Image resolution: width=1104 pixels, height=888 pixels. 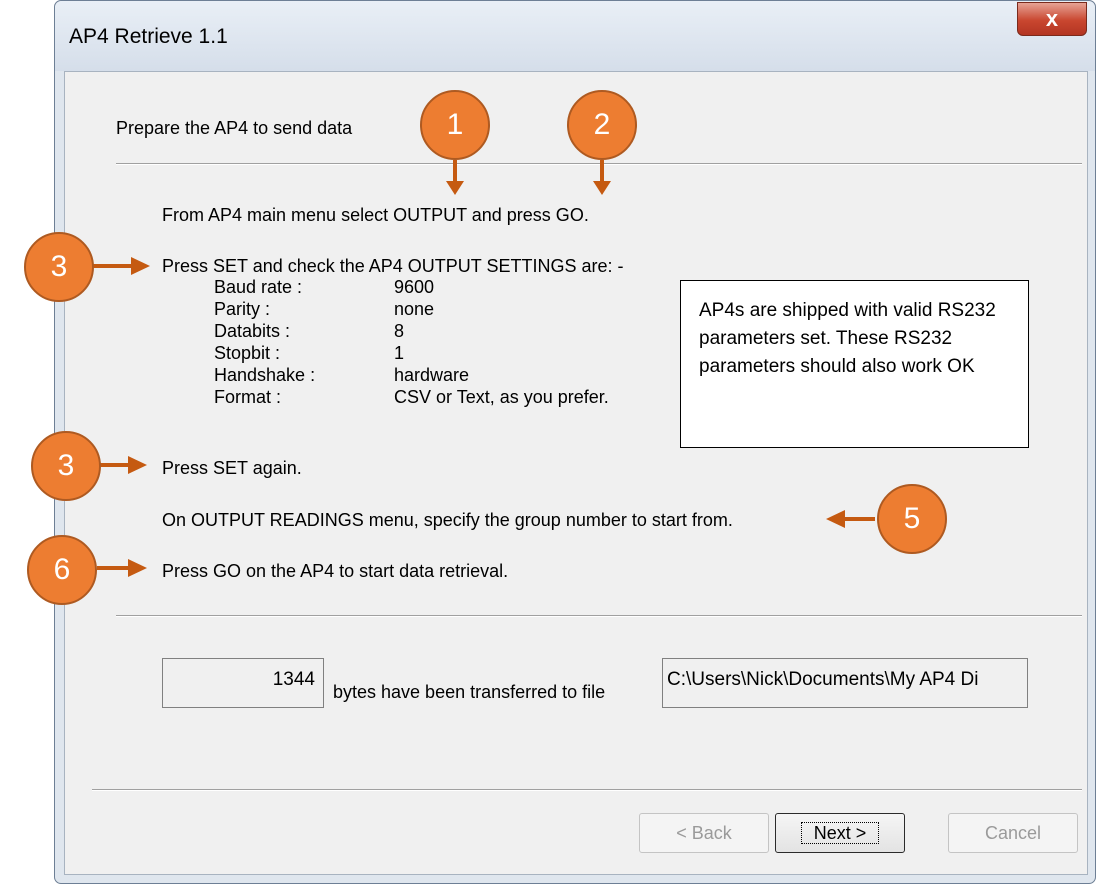 What do you see at coordinates (835, 519) in the screenshot?
I see `arrow-5-head` at bounding box center [835, 519].